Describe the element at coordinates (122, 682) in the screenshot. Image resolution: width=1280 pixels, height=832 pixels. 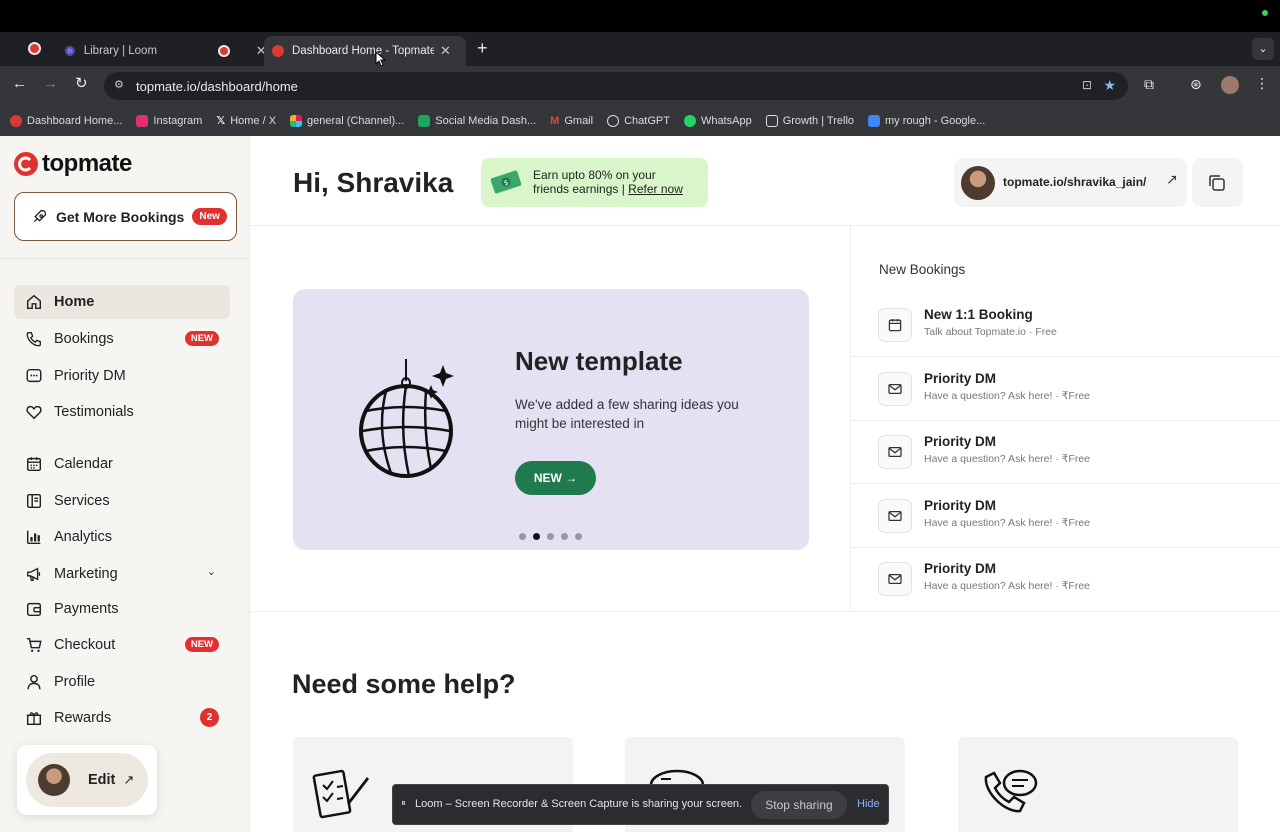
I see `sidebar-item-profile: Profile` at that location.